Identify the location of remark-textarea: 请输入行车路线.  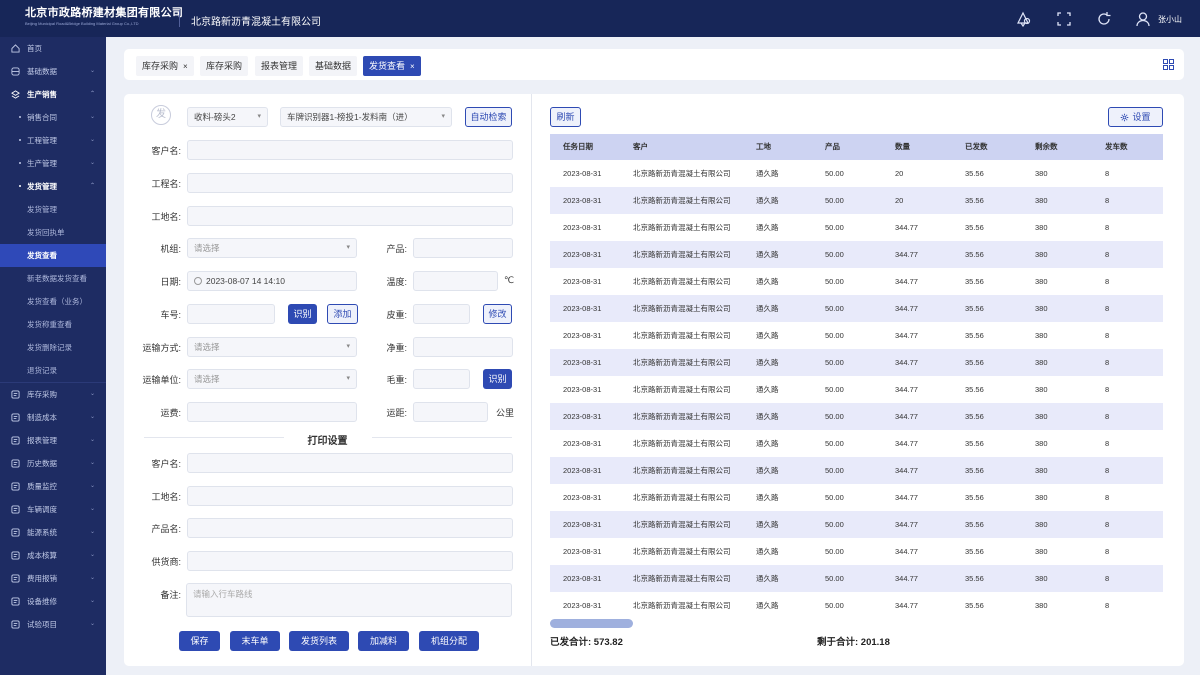
(349, 600).